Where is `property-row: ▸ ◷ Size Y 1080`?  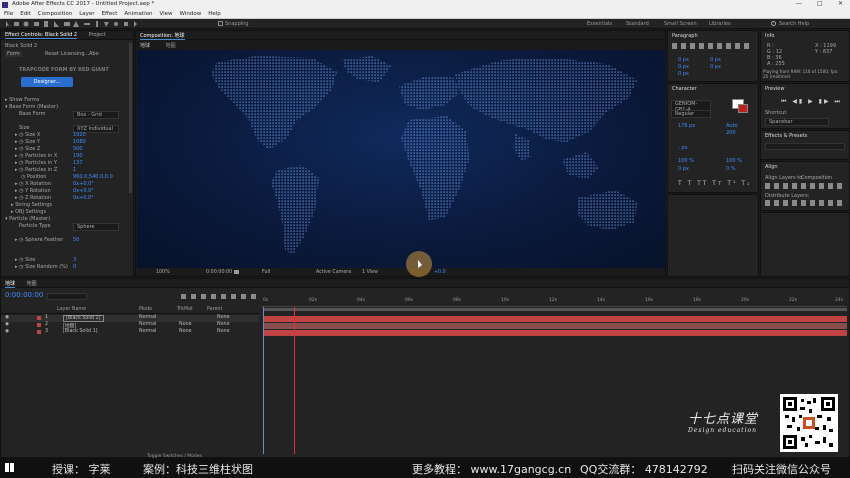 property-row: ▸ ◷ Size Y 1080 is located at coordinates (50, 142).